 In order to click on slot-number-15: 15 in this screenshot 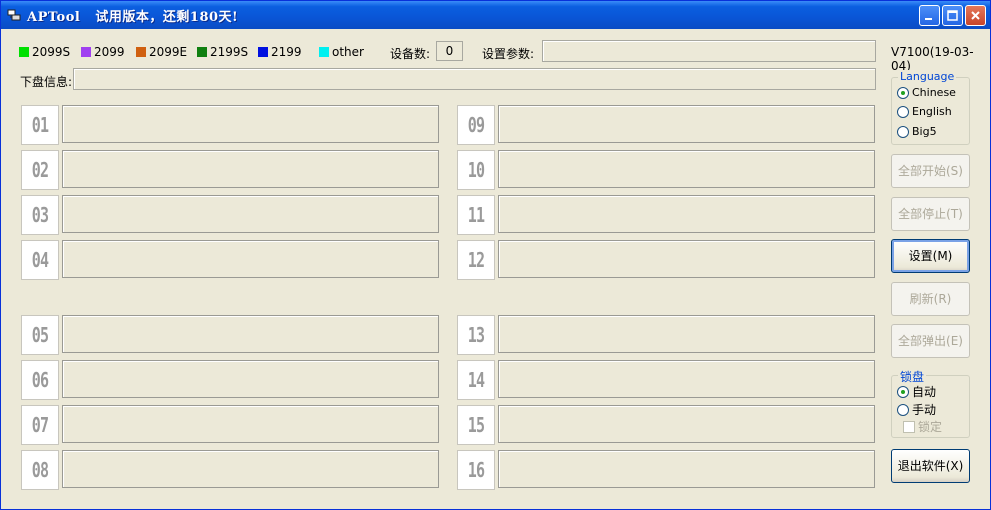, I will do `click(476, 425)`.